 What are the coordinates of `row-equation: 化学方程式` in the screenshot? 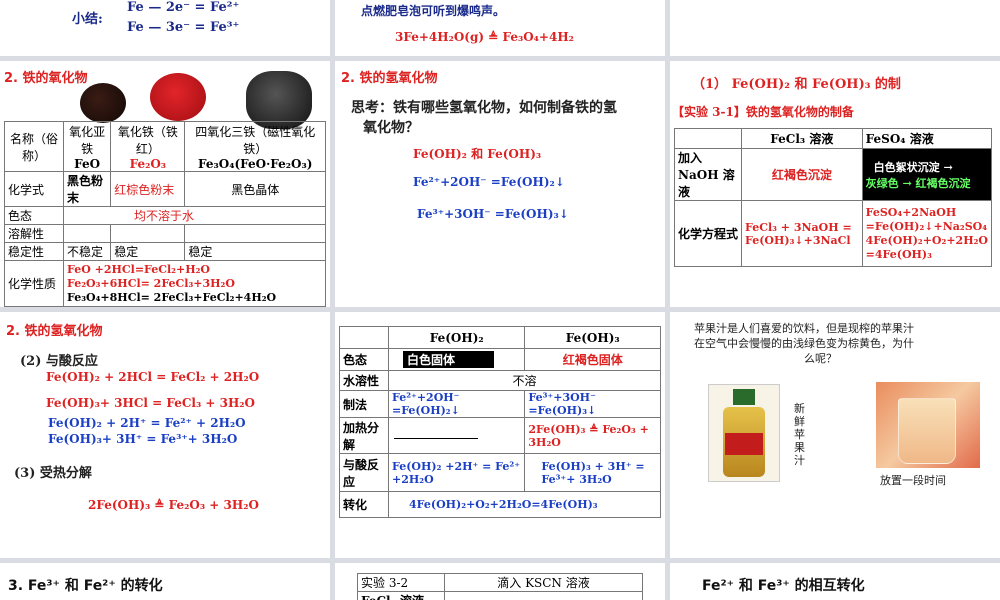 It's located at (708, 233).